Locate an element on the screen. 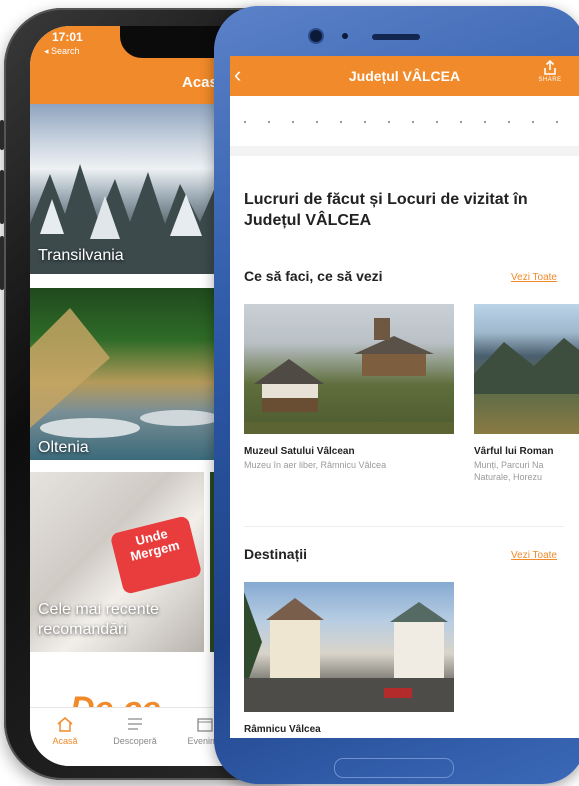  tile-label: Cele mai recente recomandări is located at coordinates (98, 619).